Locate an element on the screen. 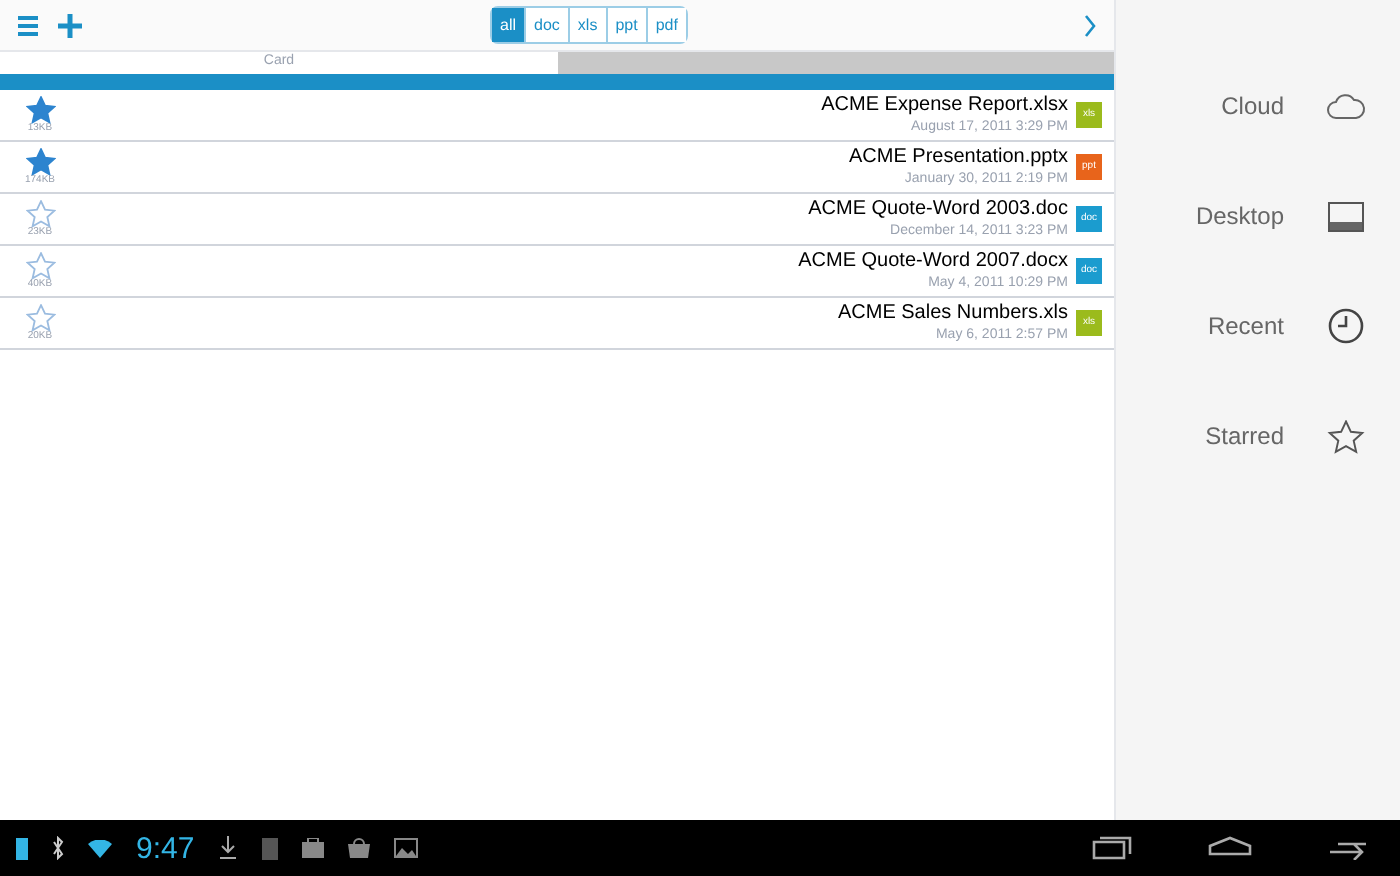 The width and height of the screenshot is (1400, 876). home-icon is located at coordinates (1230, 846).